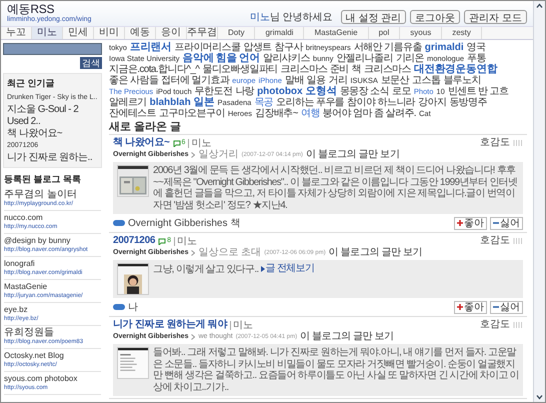  Describe the element at coordinates (286, 58) in the screenshot. I see `tag-link: 알리샤키스` at that location.